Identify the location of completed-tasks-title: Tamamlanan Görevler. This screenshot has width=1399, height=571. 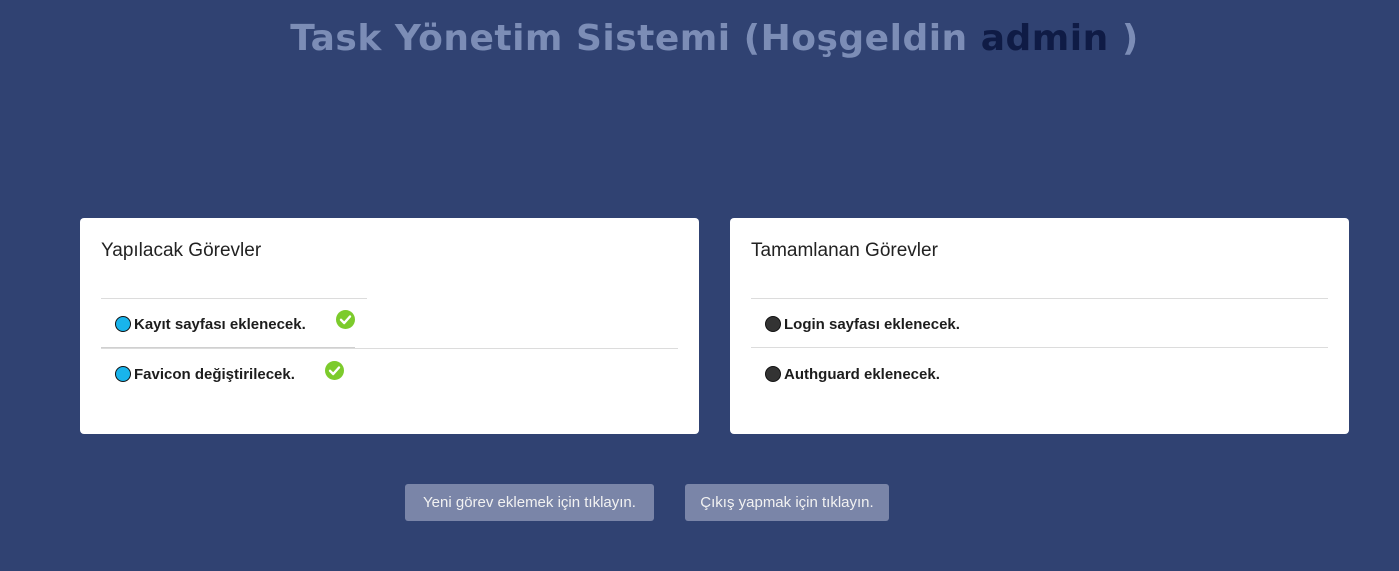
(844, 250).